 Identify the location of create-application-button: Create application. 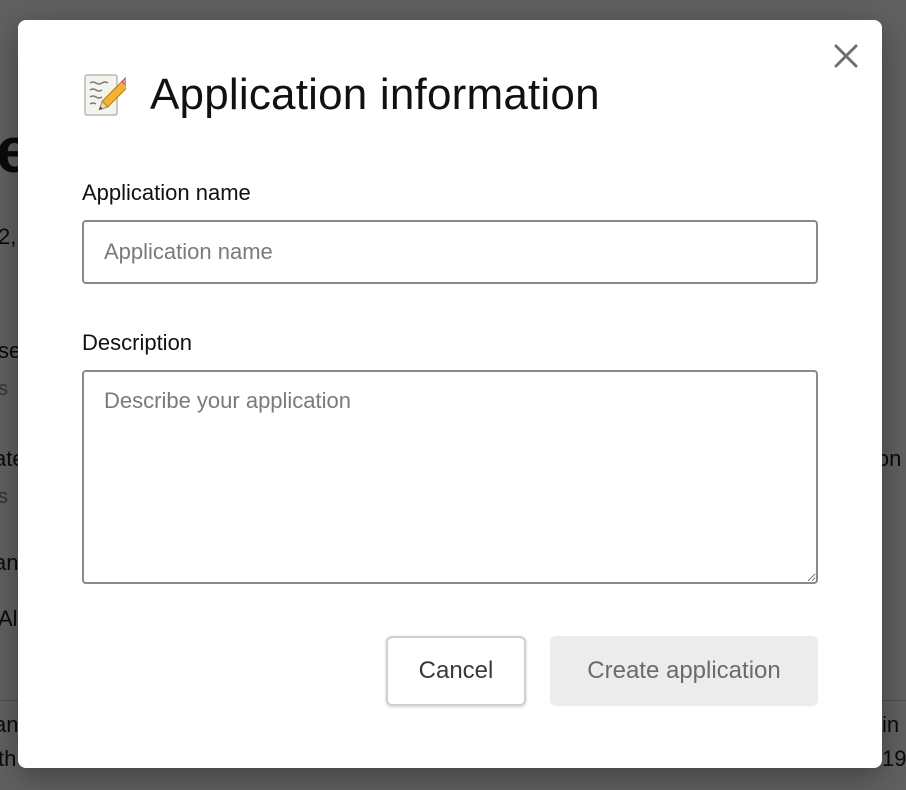
(684, 671).